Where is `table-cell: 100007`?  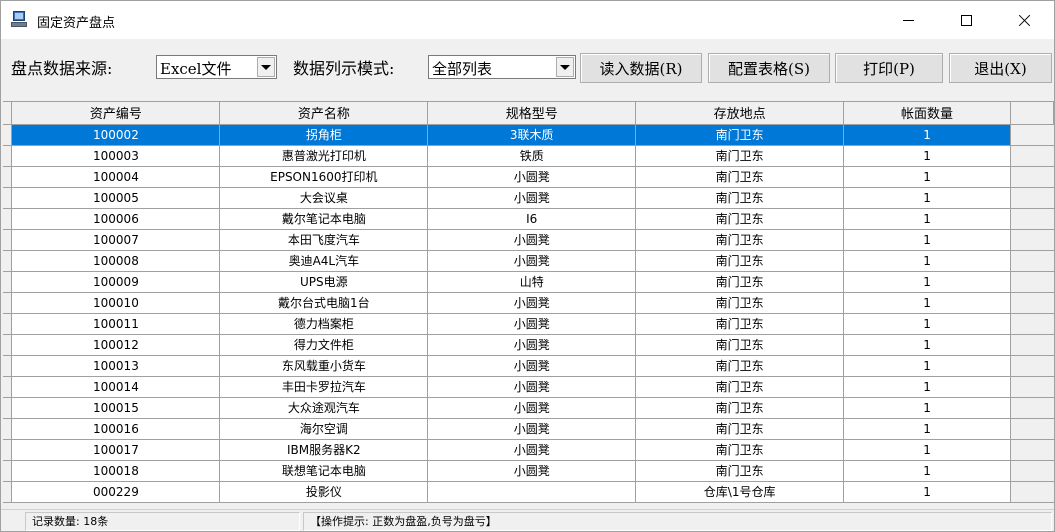
table-cell: 100007 is located at coordinates (116, 240).